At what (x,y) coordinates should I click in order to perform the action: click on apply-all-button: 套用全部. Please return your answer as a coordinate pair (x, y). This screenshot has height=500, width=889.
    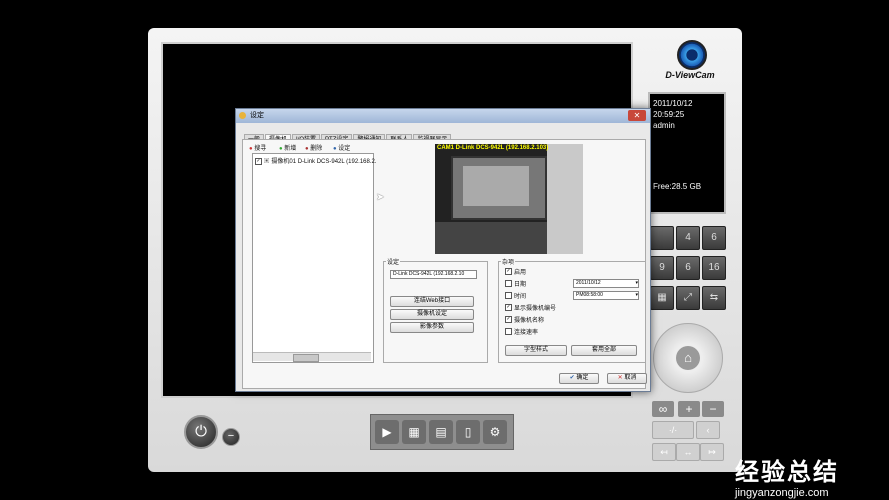
    Looking at the image, I should click on (604, 350).